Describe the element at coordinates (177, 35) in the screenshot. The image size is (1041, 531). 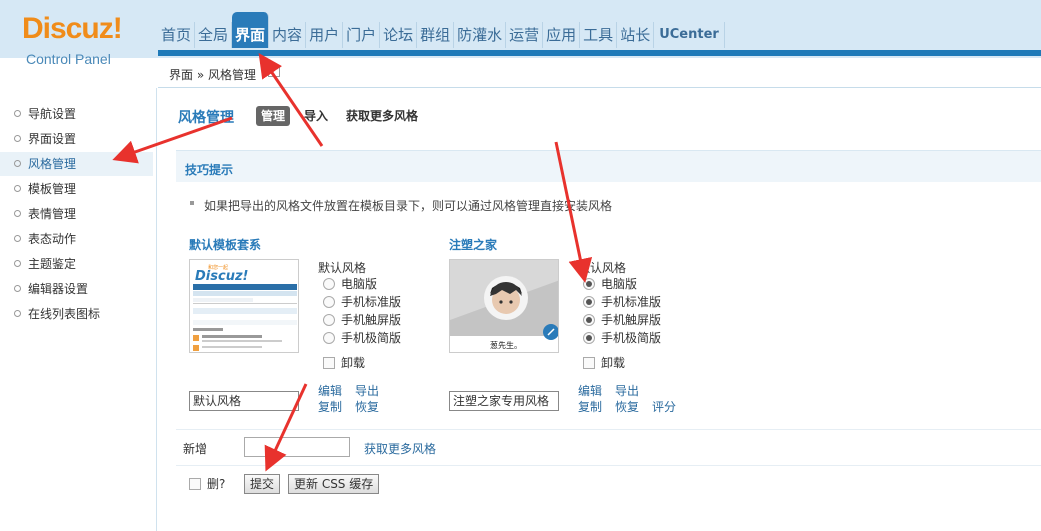
I see `nav-home: 首页` at that location.